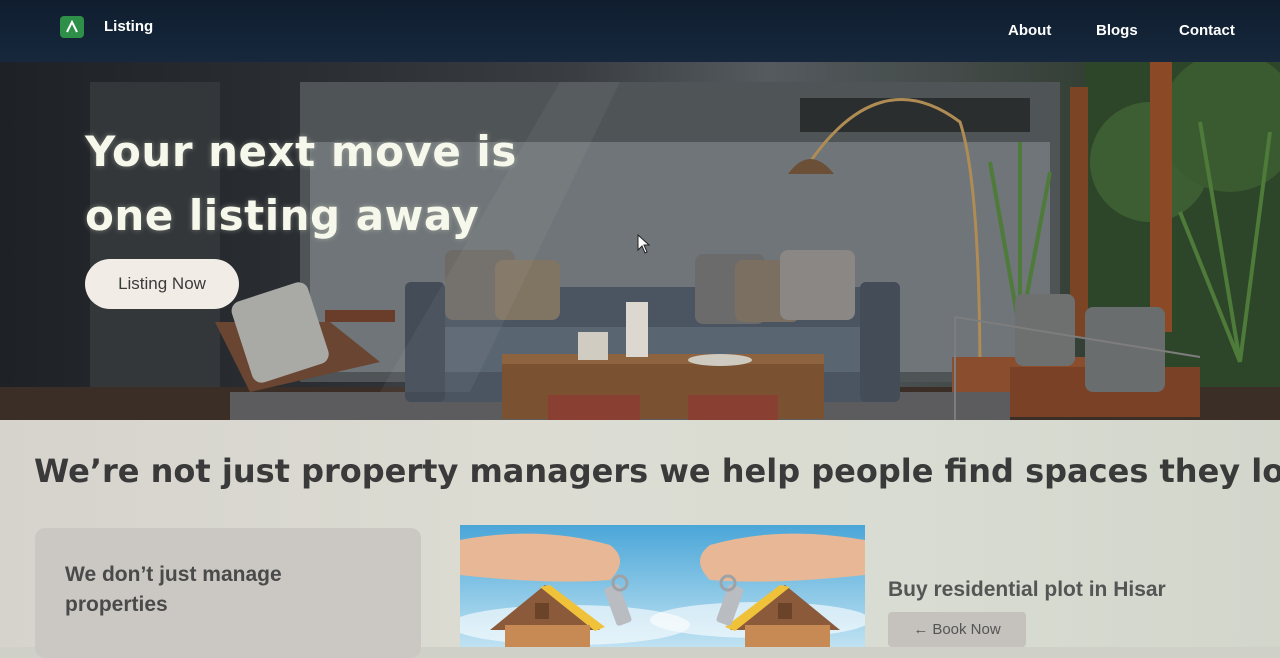 Image resolution: width=1280 pixels, height=658 pixels. I want to click on info-card: We don’t just manage properties, so click(228, 593).